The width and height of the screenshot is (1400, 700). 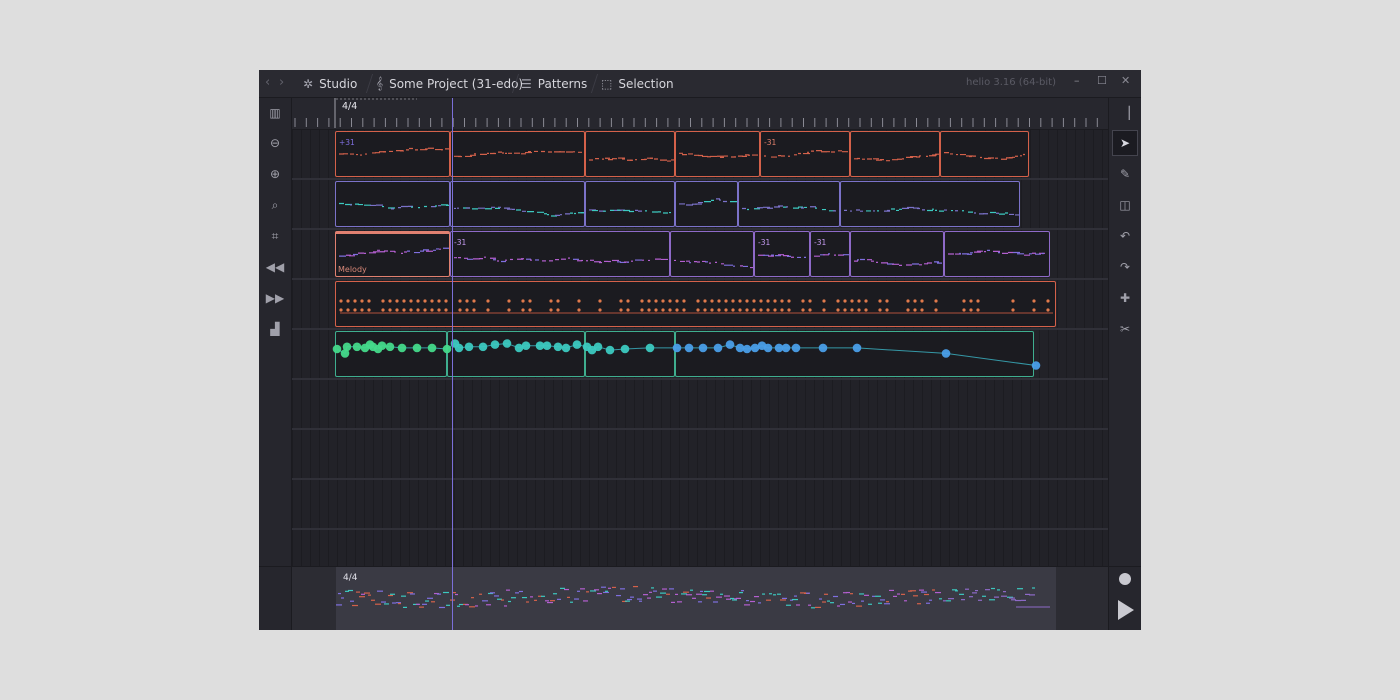 I want to click on mini-map: 4/4, so click(x=696, y=598).